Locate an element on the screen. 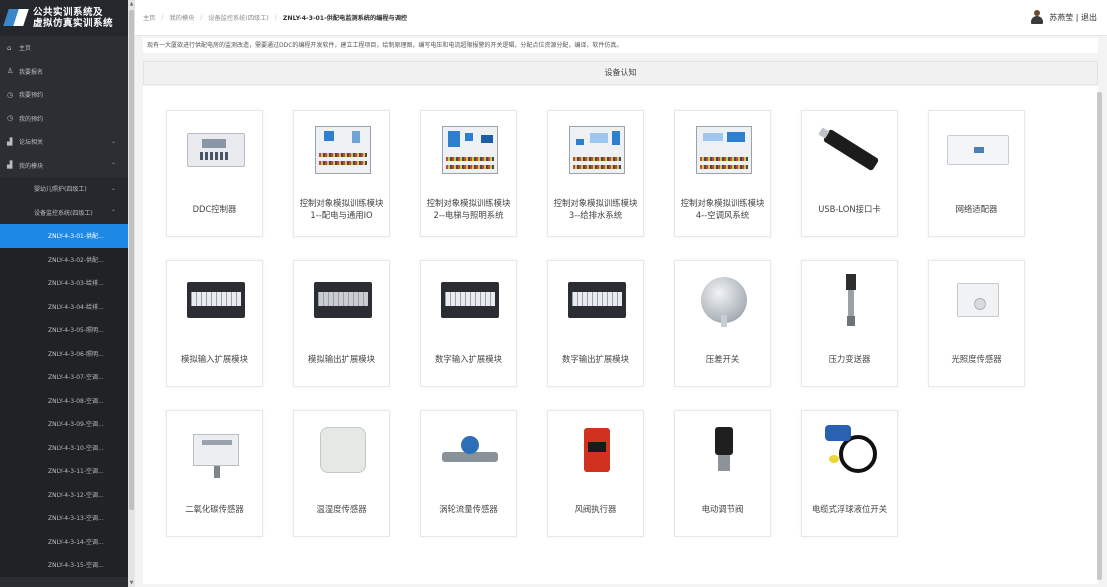 The image size is (1107, 587). logo-mark-icon is located at coordinates (17, 18).